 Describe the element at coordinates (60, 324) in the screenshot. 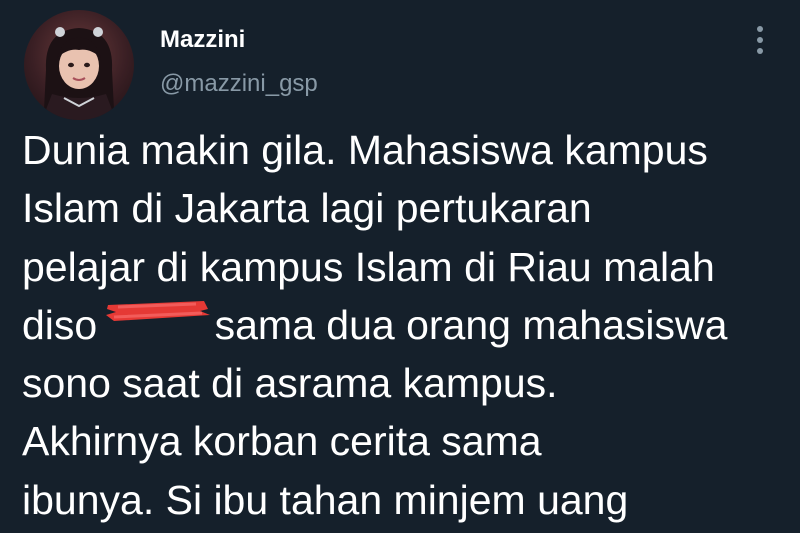

I see `tweet-line-fragment: diso` at that location.